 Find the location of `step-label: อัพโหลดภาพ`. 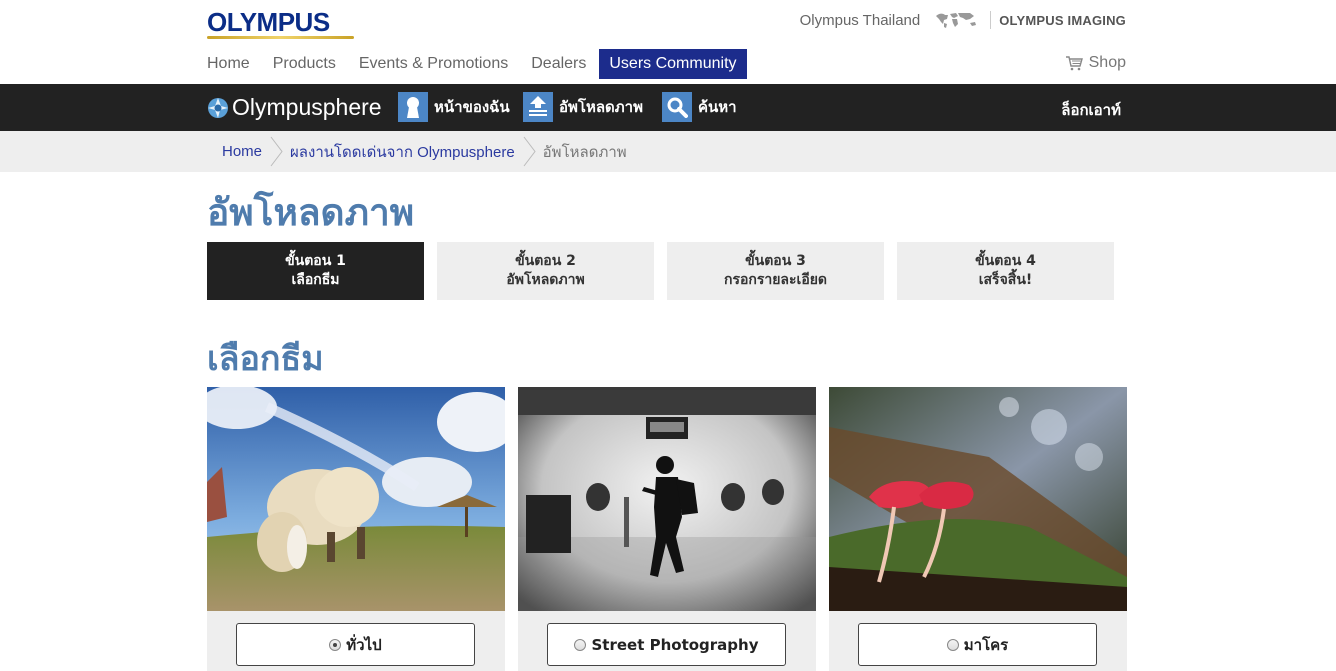

step-label: อัพโหลดภาพ is located at coordinates (545, 280).